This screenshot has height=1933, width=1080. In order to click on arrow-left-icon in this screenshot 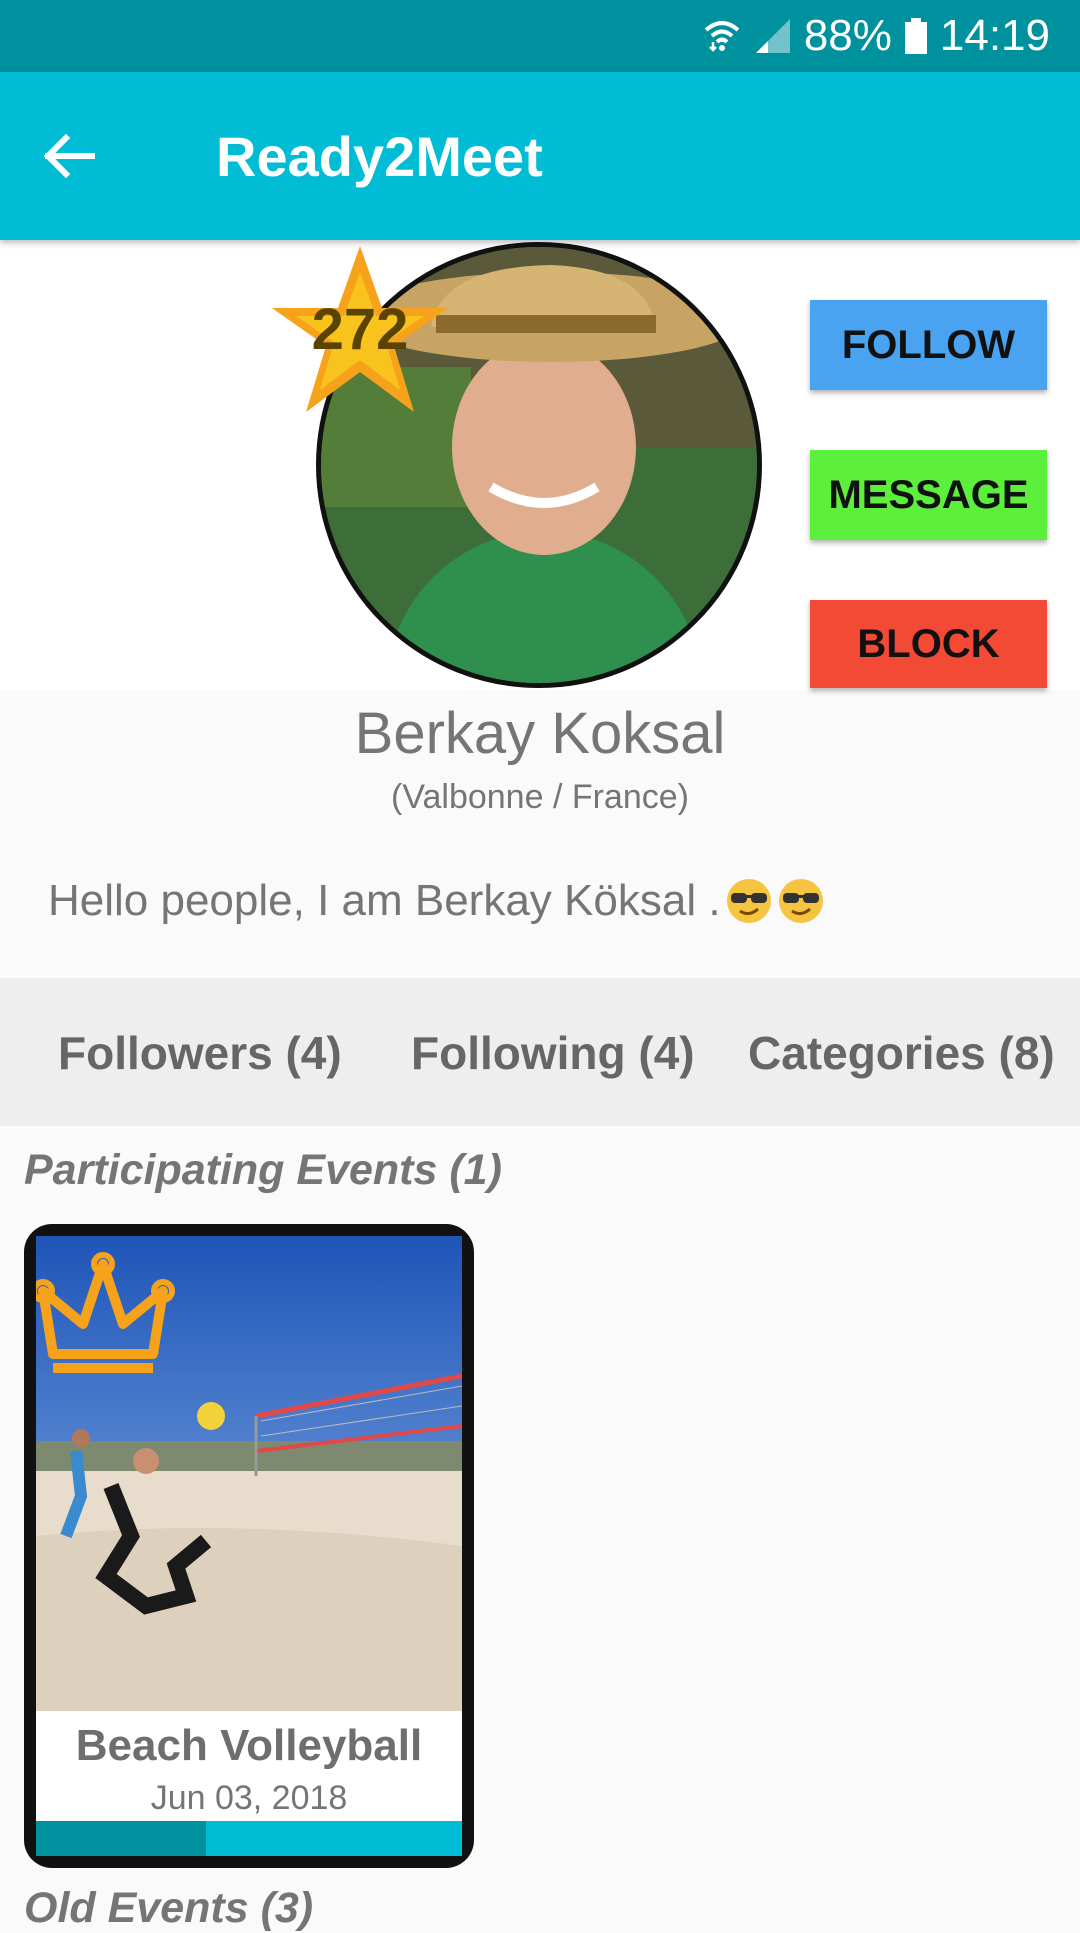, I will do `click(69, 156)`.